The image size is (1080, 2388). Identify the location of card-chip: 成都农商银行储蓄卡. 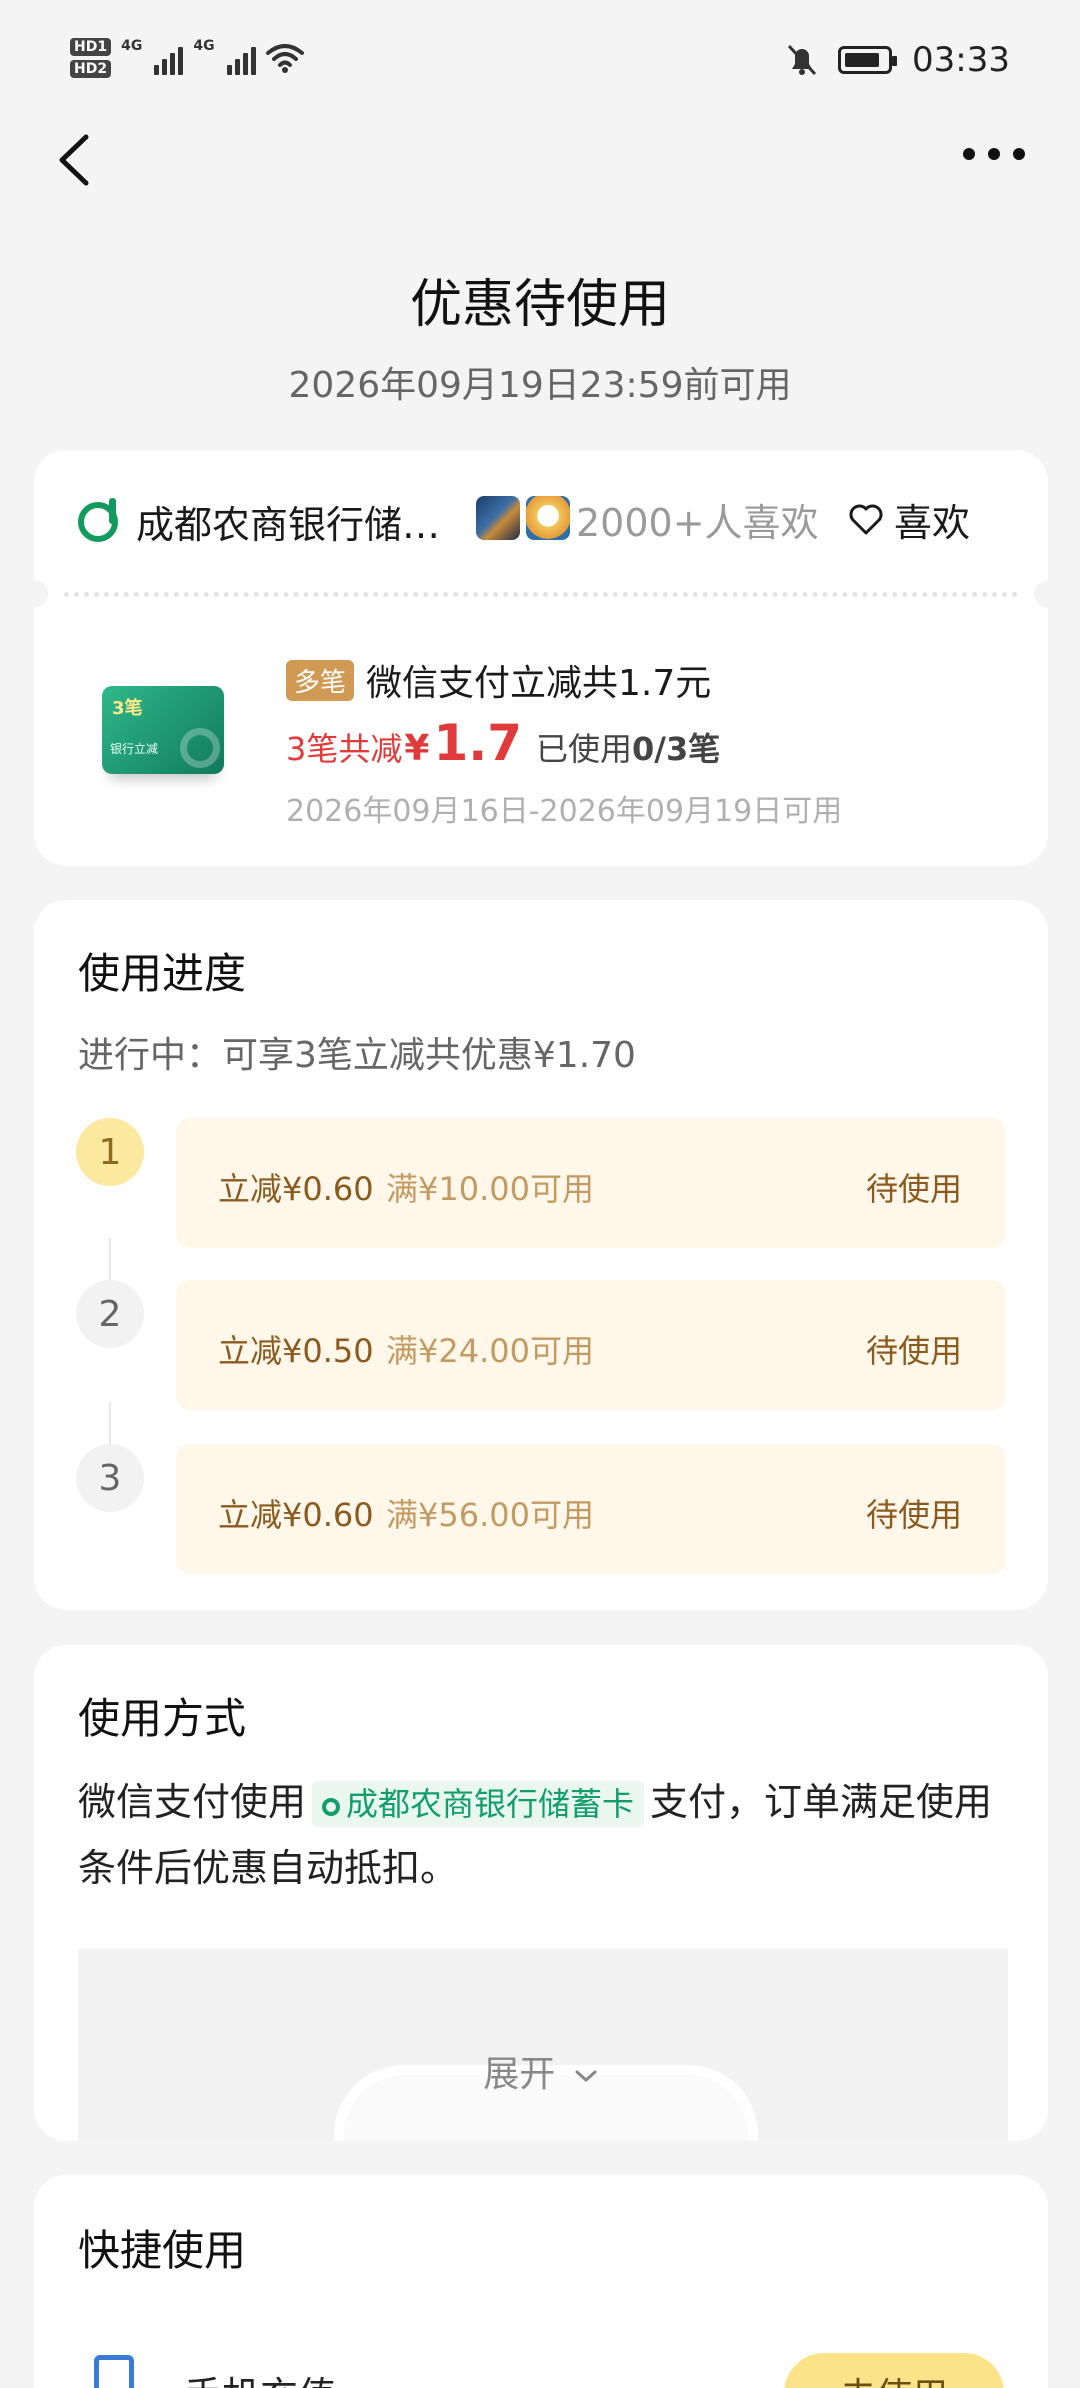
(478, 1804).